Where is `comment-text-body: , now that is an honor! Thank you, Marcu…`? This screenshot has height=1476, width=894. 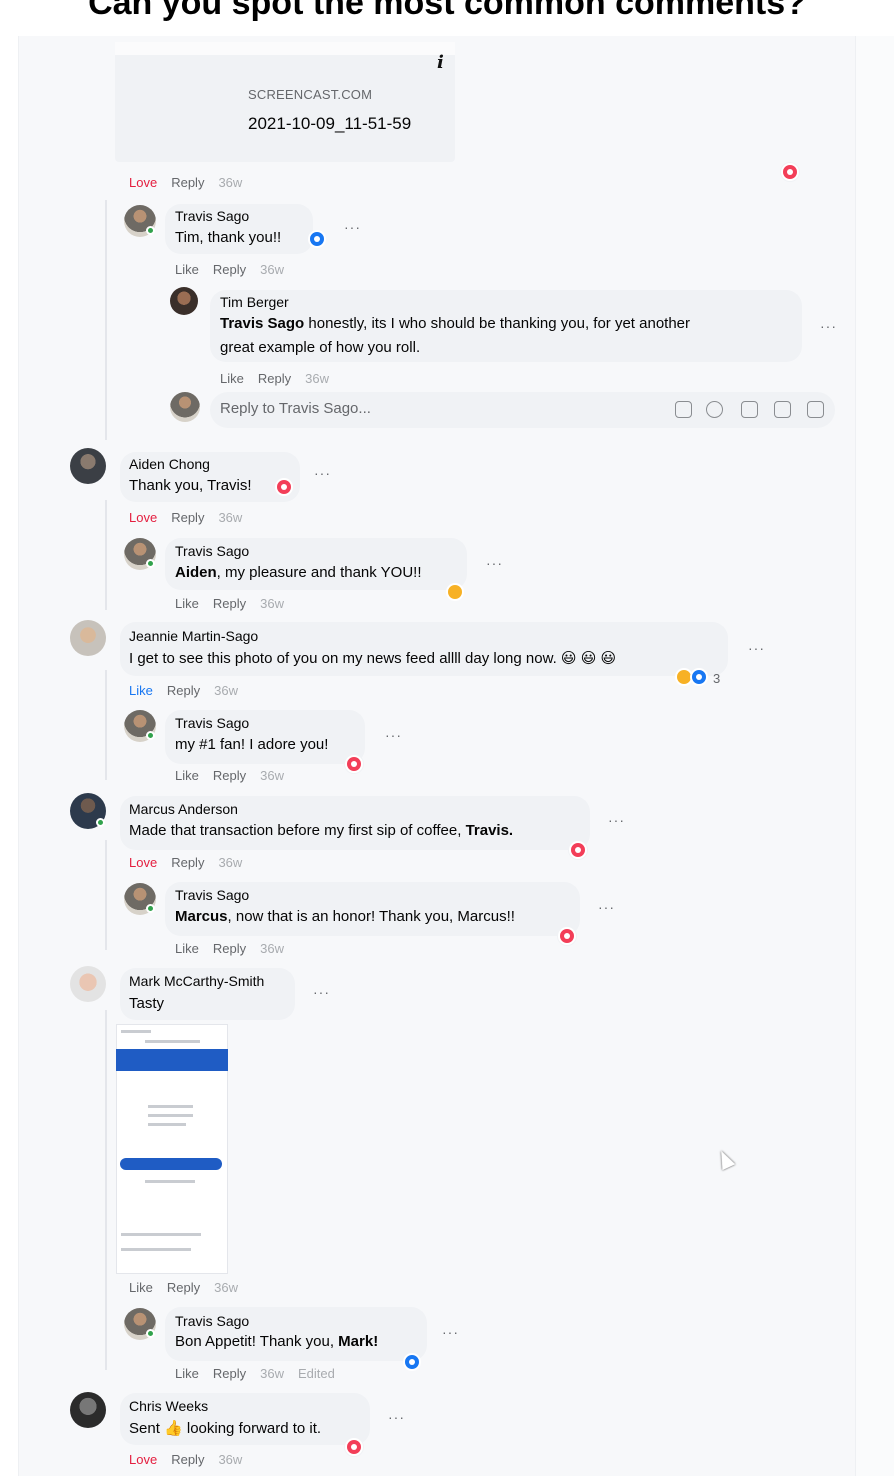 comment-text-body: , now that is an honor! Thank you, Marcu… is located at coordinates (371, 916).